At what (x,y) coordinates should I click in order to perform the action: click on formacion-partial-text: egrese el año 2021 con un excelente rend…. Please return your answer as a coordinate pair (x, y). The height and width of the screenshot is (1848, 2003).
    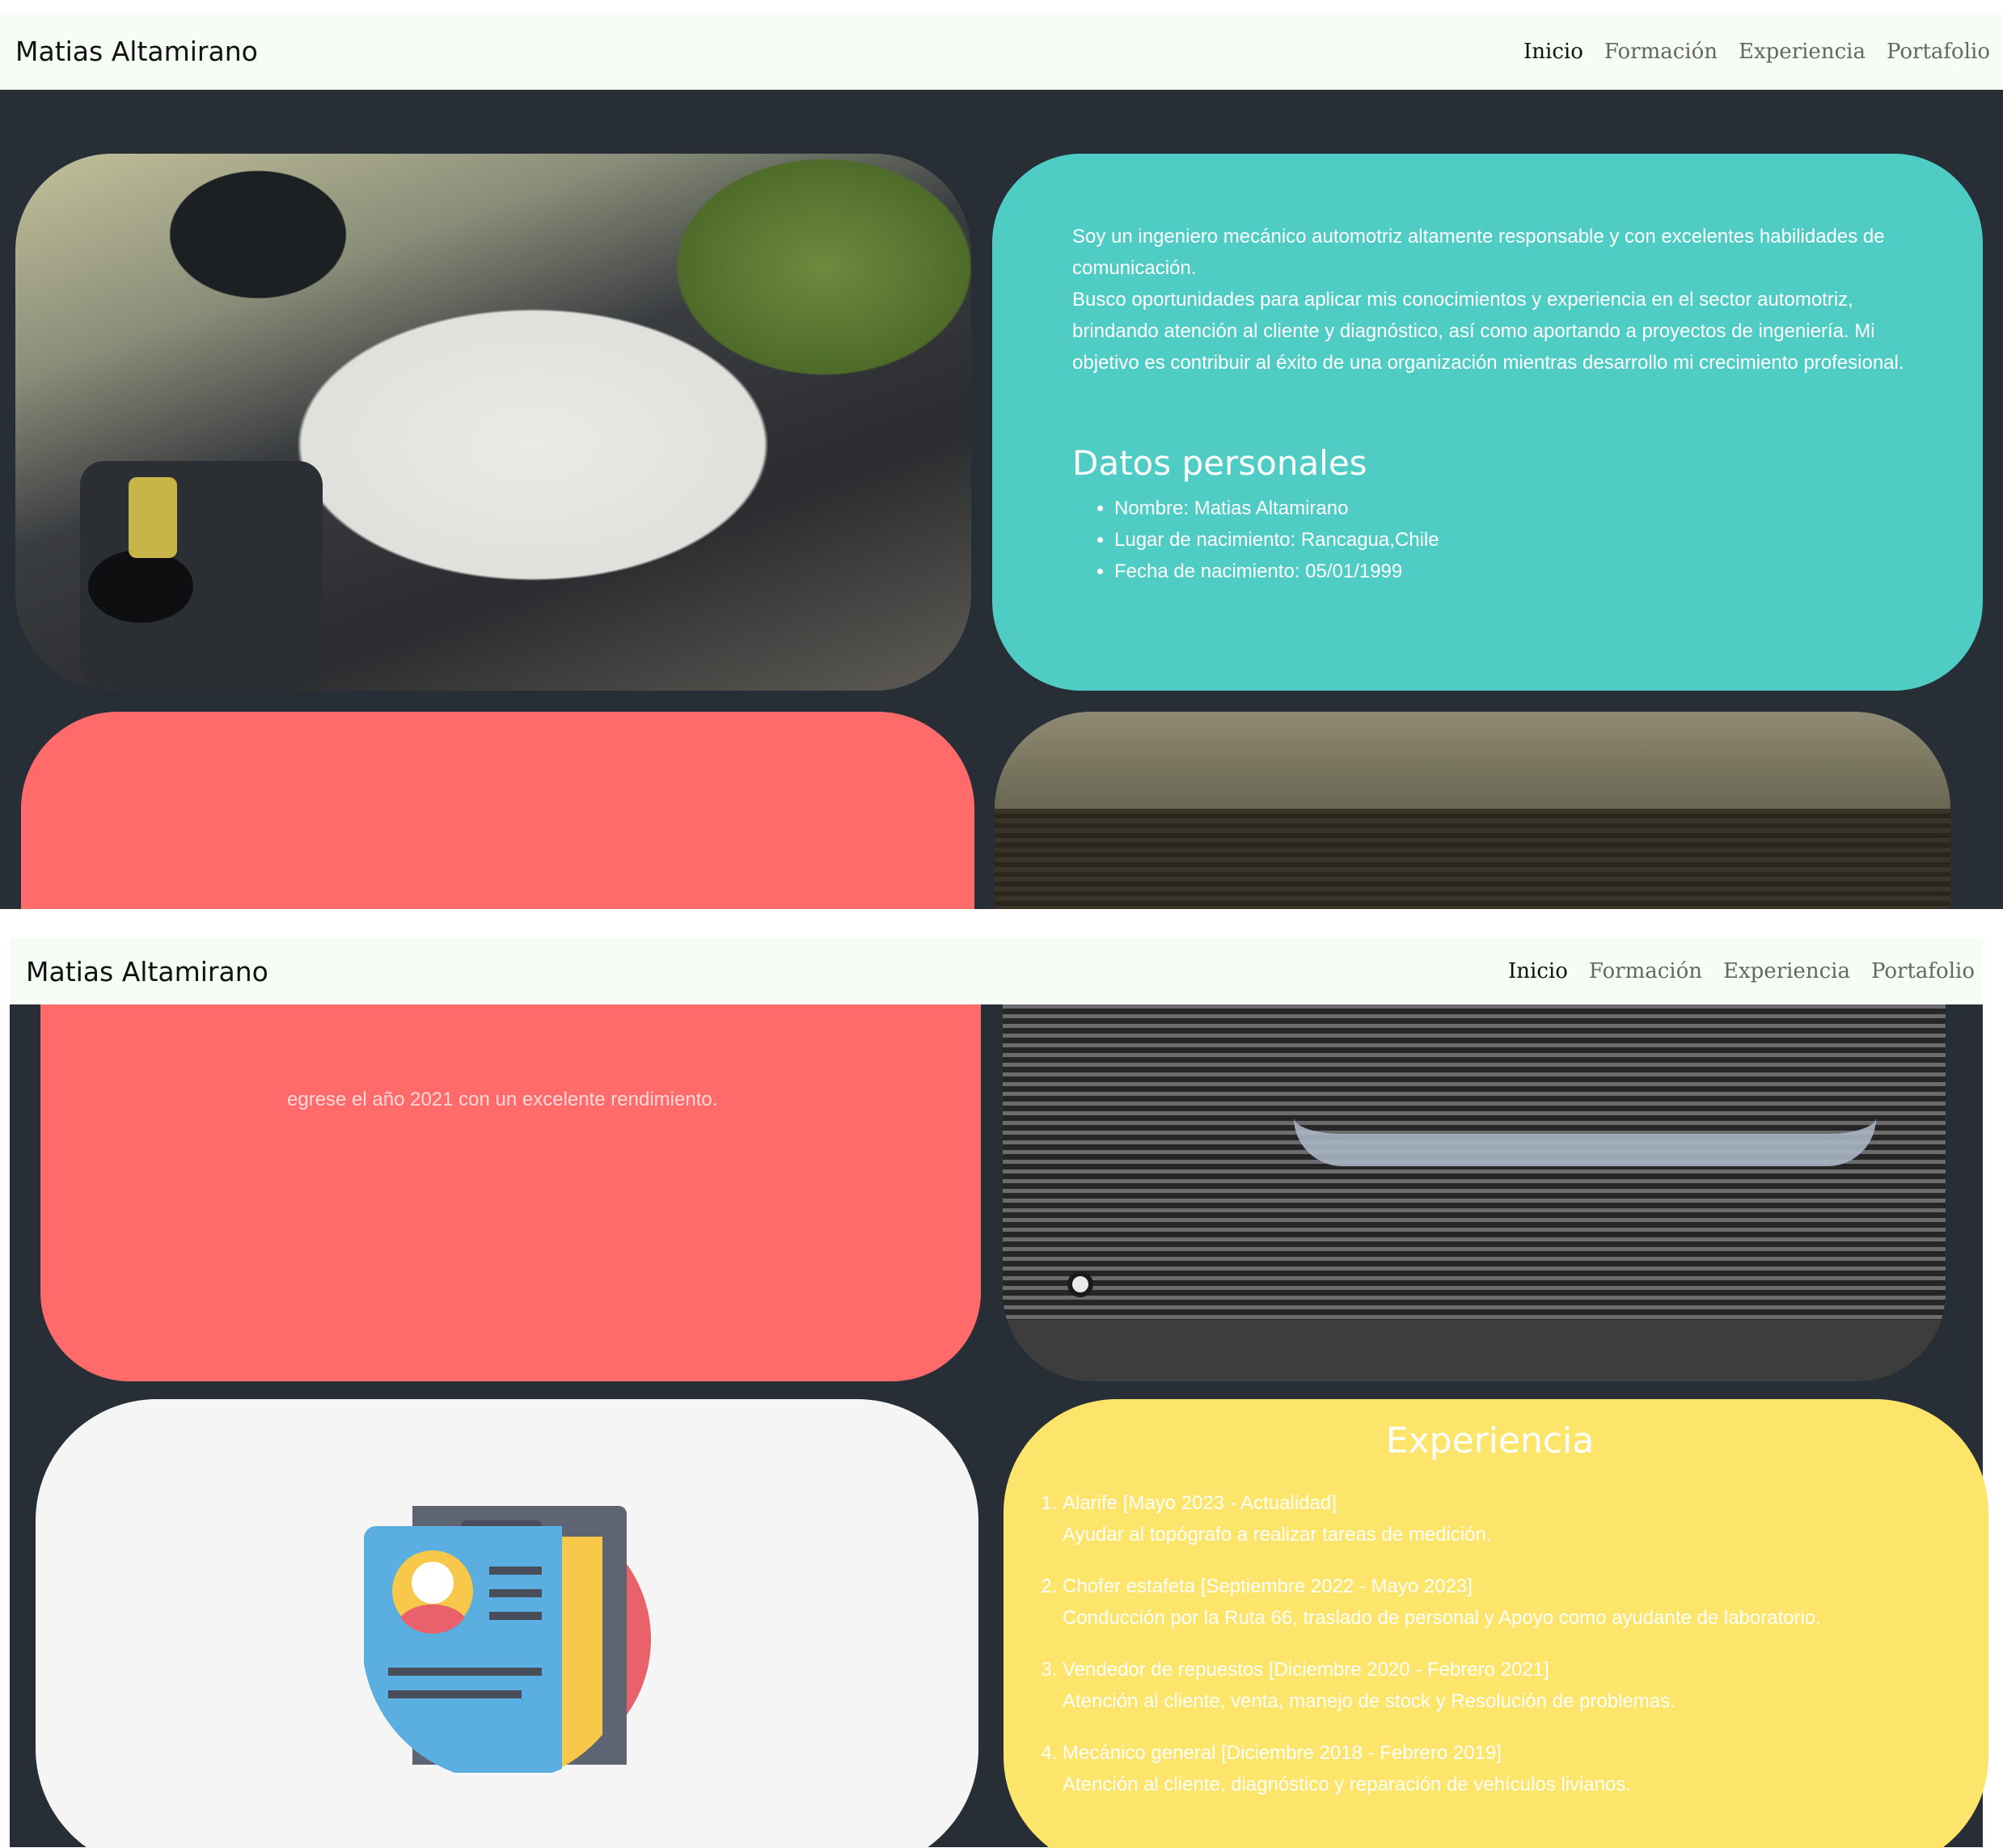
    Looking at the image, I should click on (502, 1099).